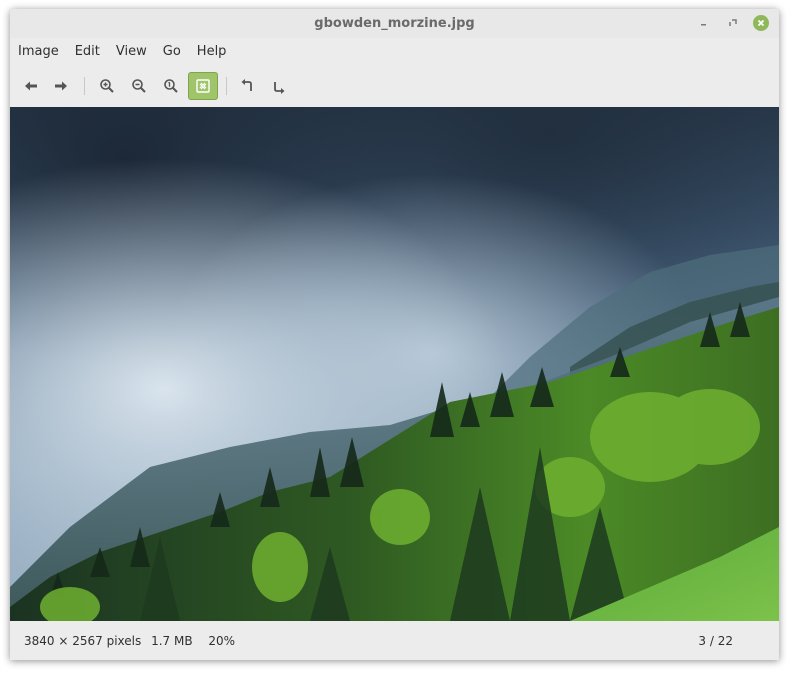 Image resolution: width=795 pixels, height=676 pixels. What do you see at coordinates (172, 51) in the screenshot?
I see `menu-go: Go` at bounding box center [172, 51].